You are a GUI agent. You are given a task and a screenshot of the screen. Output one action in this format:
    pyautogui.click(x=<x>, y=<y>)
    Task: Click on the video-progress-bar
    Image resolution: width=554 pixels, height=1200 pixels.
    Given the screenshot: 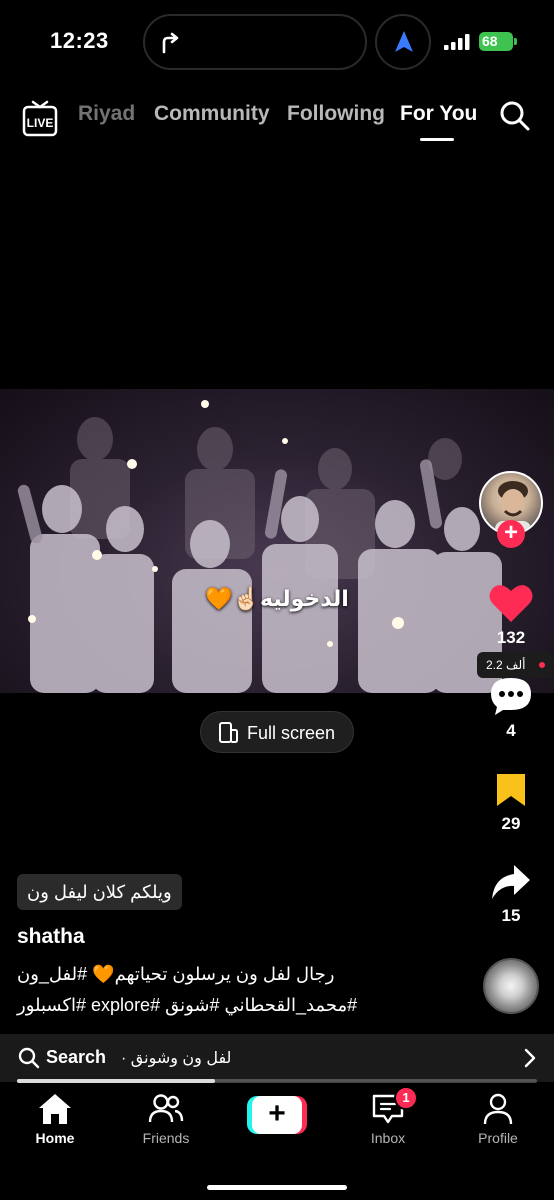 What is the action you would take?
    pyautogui.click(x=277, y=1081)
    